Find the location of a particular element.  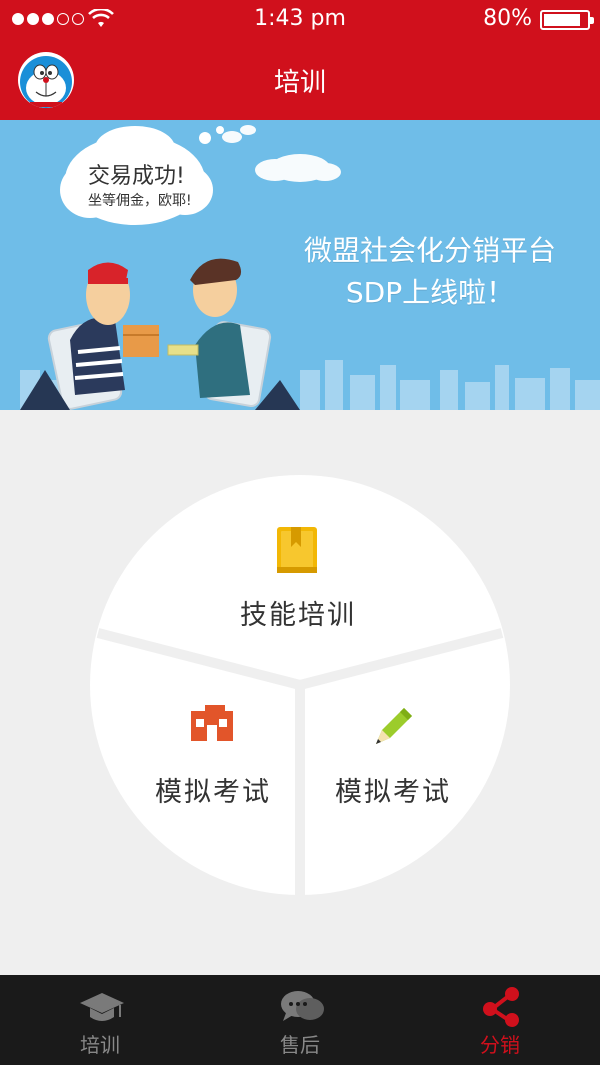

bubble-subtitle: 坐等佣金，欧耶! is located at coordinates (140, 201).